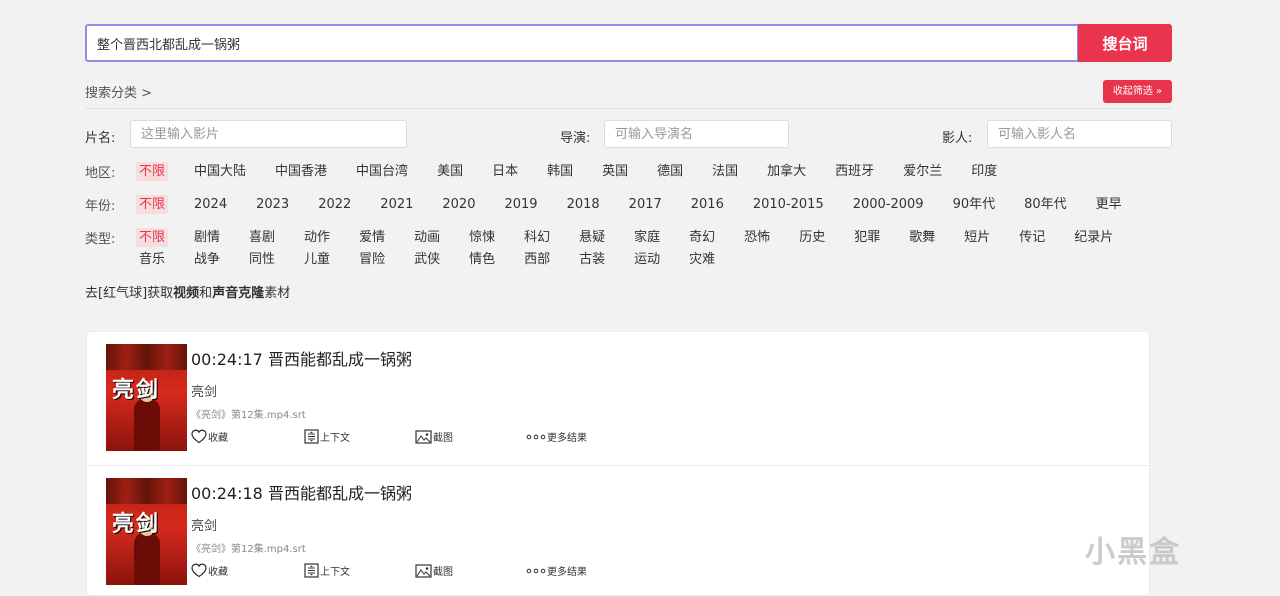 The image size is (1280, 596). What do you see at coordinates (262, 237) in the screenshot?
I see `genre-option: 喜剧` at bounding box center [262, 237].